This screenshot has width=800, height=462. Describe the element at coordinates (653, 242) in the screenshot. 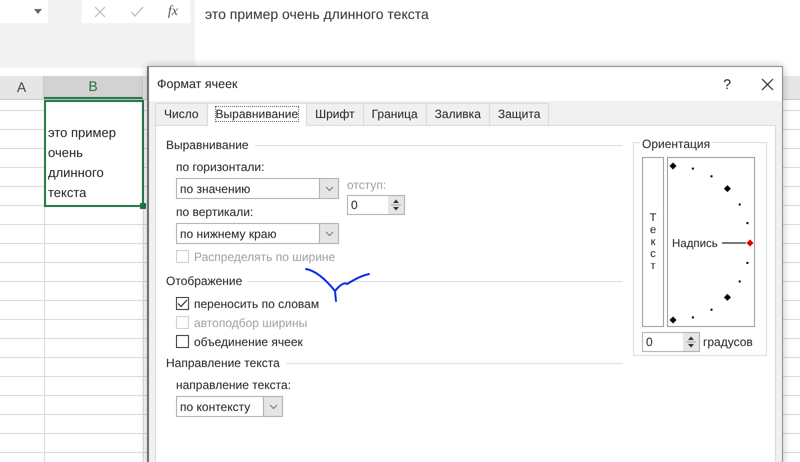

I see `vertical-text-button: Текст` at that location.